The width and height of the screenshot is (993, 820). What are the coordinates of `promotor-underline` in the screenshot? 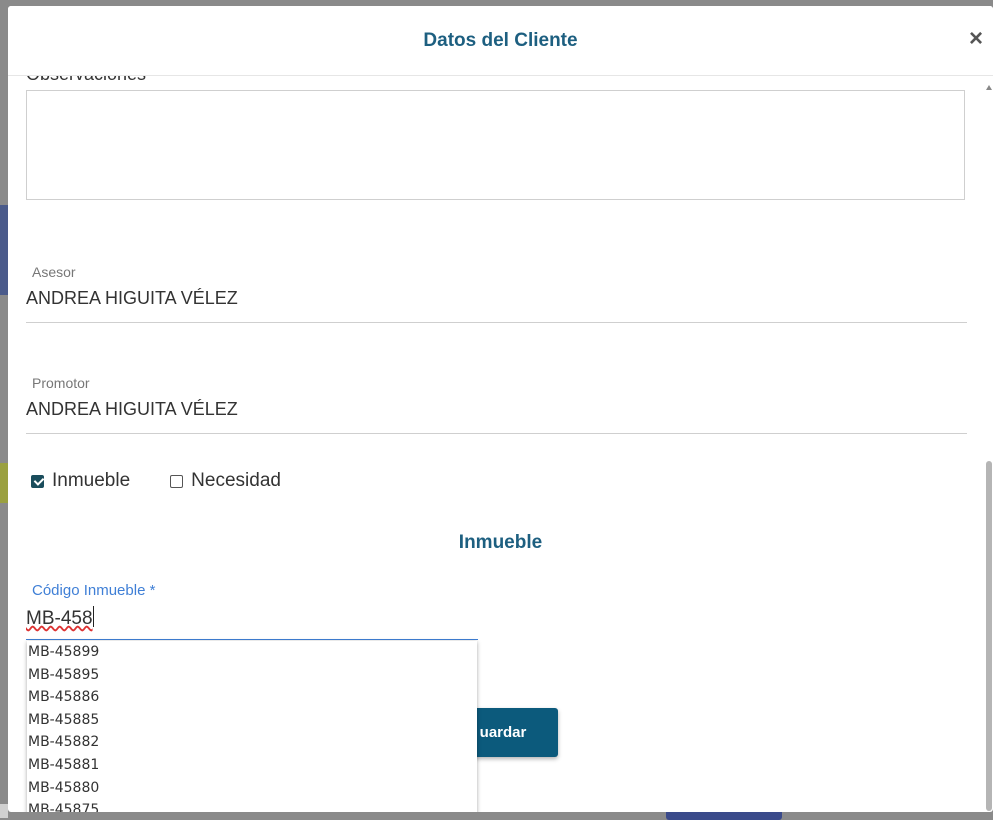 It's located at (496, 433).